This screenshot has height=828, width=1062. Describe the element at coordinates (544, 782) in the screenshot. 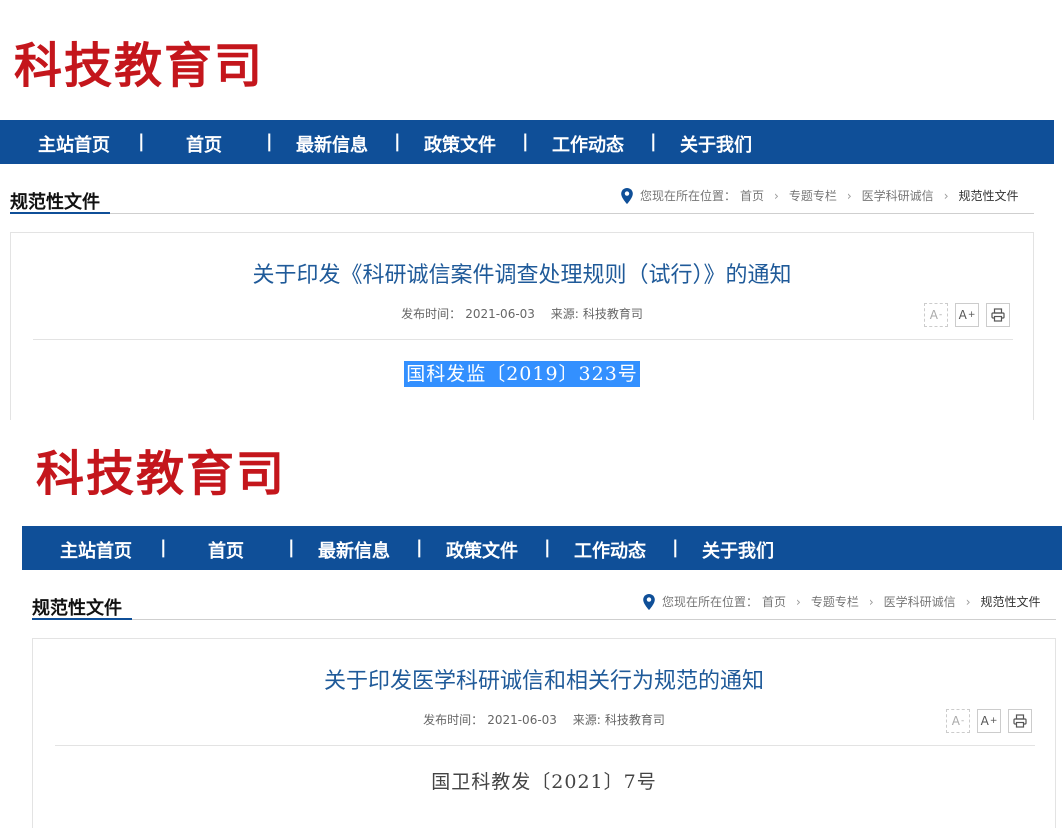

I see `document-number: 国卫科教发〔2021〕7号` at that location.